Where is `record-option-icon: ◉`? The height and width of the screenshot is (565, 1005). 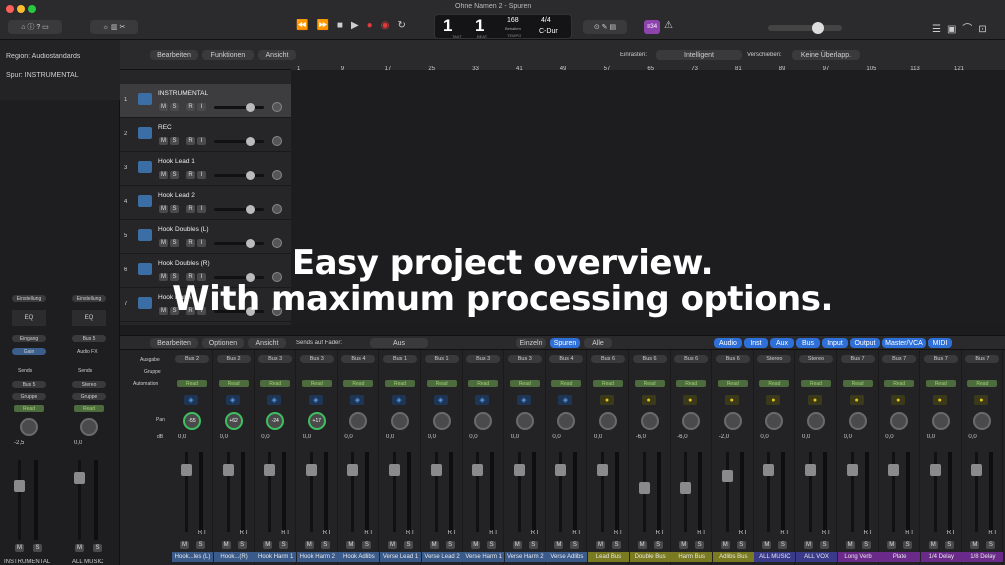
record-option-icon: ◉ is located at coordinates (385, 27).